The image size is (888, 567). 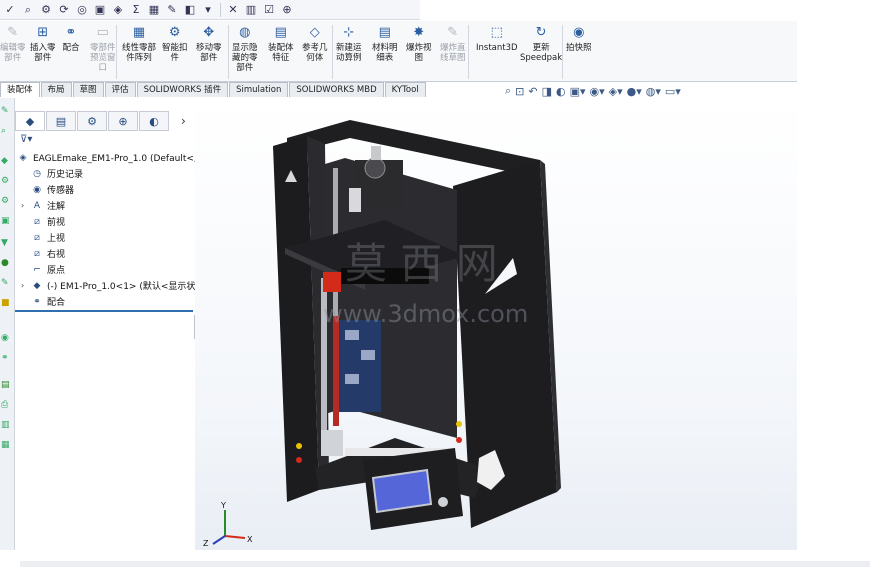 I want to click on shape-strip-icon: ▼, so click(x=7, y=244).